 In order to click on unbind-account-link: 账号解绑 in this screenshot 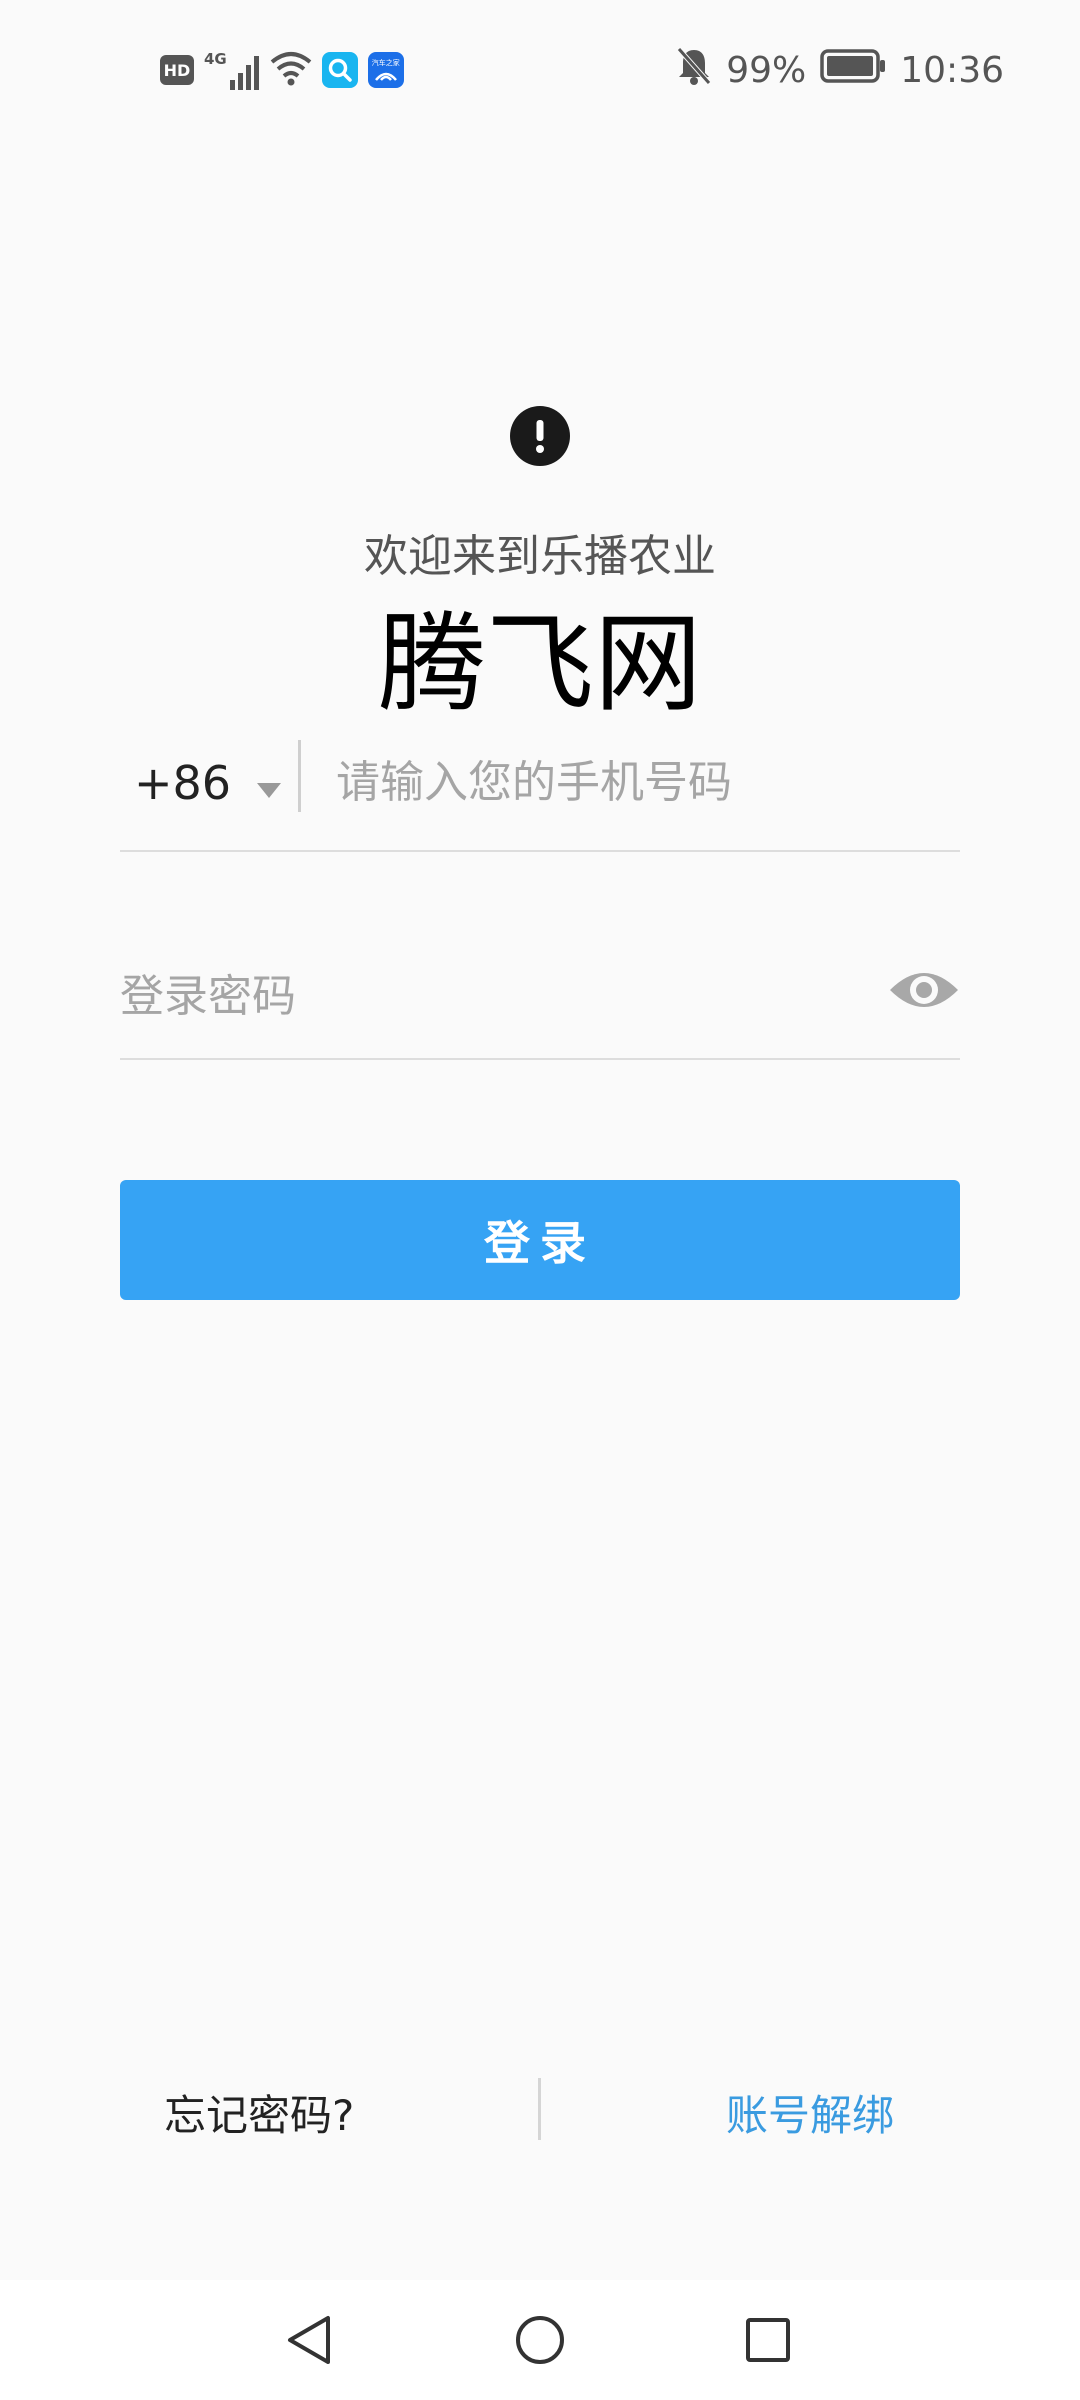, I will do `click(810, 2112)`.